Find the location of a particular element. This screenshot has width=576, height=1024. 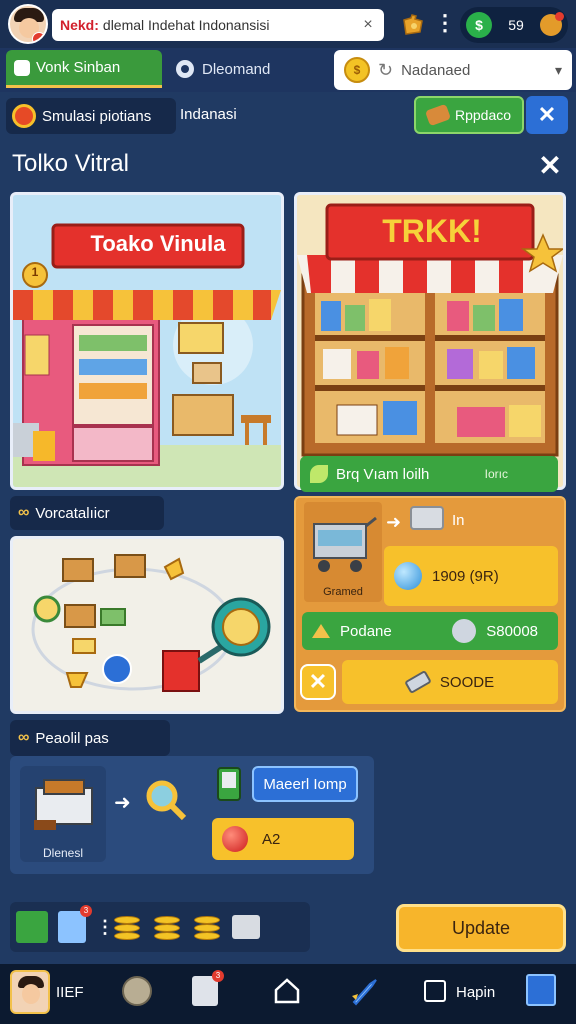

checkbox-icon is located at coordinates (435, 991).